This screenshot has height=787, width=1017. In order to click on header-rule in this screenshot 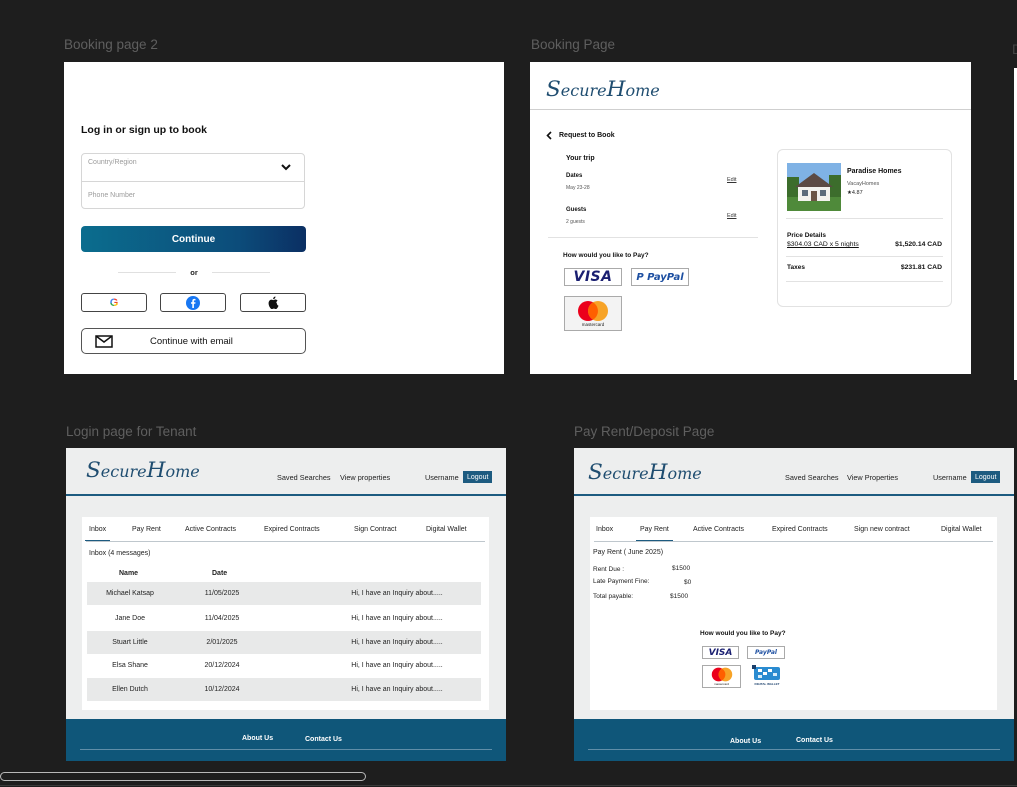, I will do `click(286, 495)`.